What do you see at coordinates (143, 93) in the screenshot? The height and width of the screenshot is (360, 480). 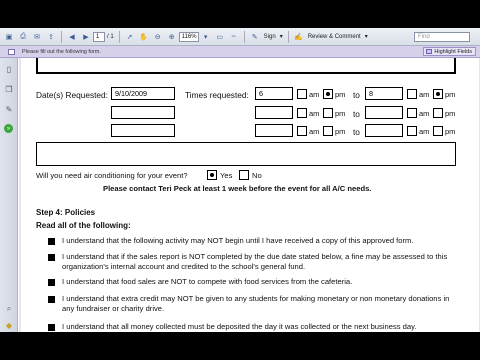 I see `date-field-1: 9/10/2009` at bounding box center [143, 93].